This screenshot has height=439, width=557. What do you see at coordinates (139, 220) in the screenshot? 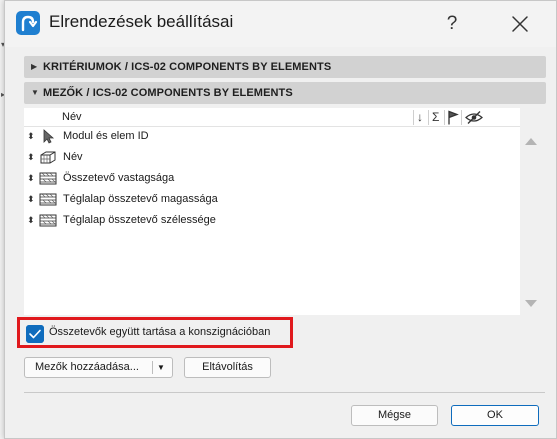
I see `list-item-label: Téglalap összetevő szélessége` at bounding box center [139, 220].